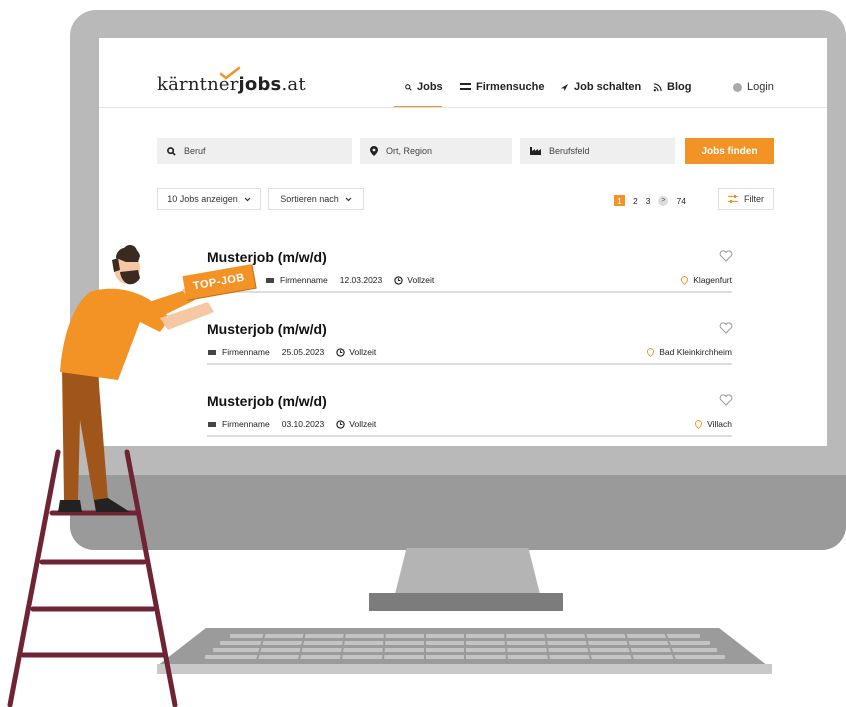 This screenshot has width=846, height=707. I want to click on job-meta: Firmenname 12.03.2023 Vollzeit, so click(350, 280).